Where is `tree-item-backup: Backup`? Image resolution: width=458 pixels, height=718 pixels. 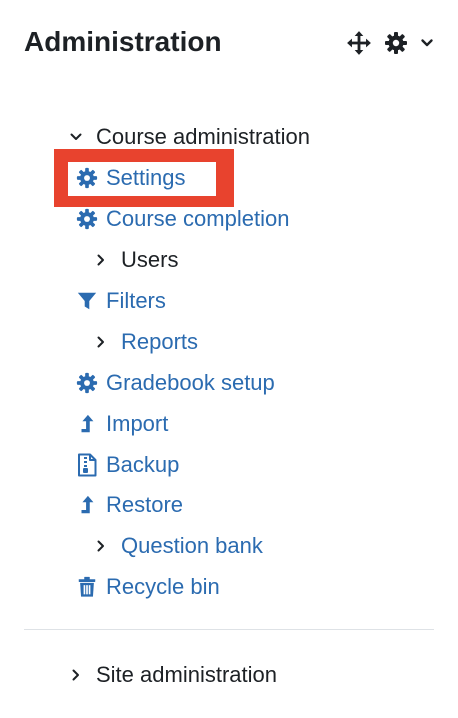 tree-item-backup: Backup is located at coordinates (127, 465).